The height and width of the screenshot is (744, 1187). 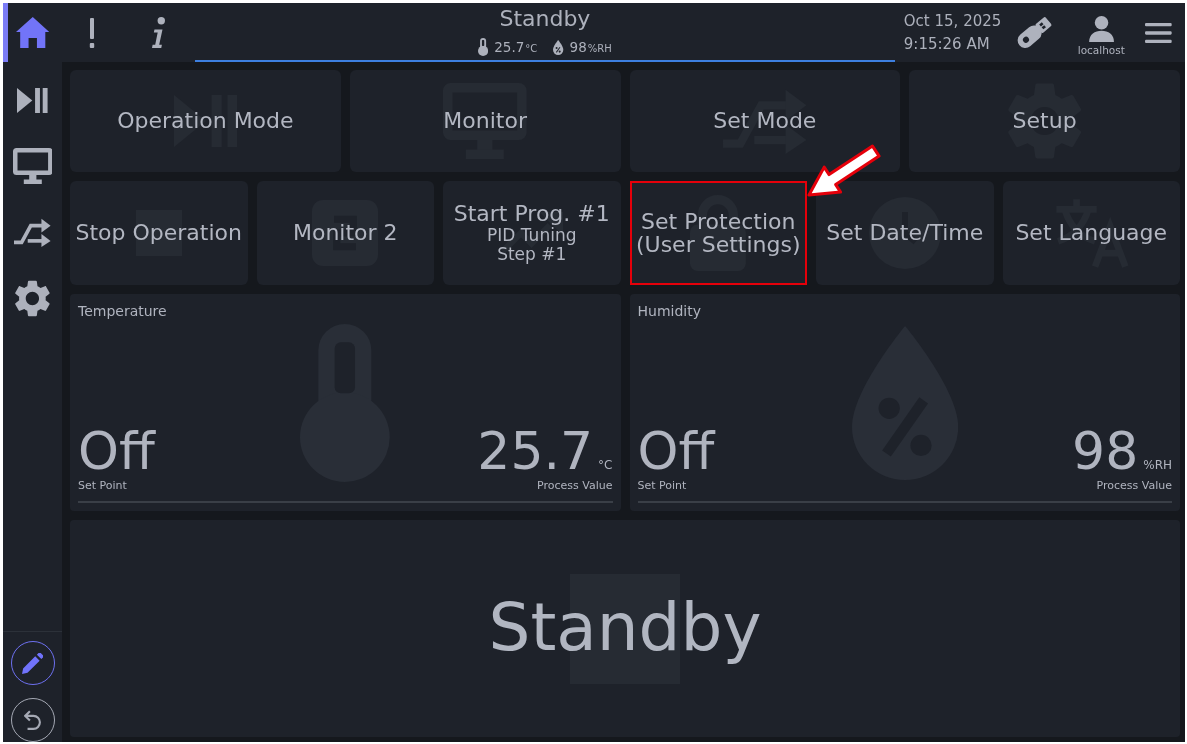 What do you see at coordinates (625, 628) in the screenshot?
I see `status-text: Standby` at bounding box center [625, 628].